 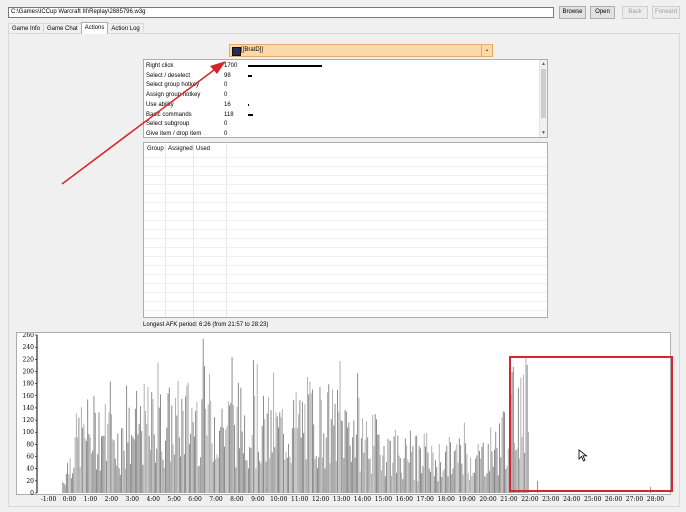 I want to click on back-button: Back, so click(x=635, y=12).